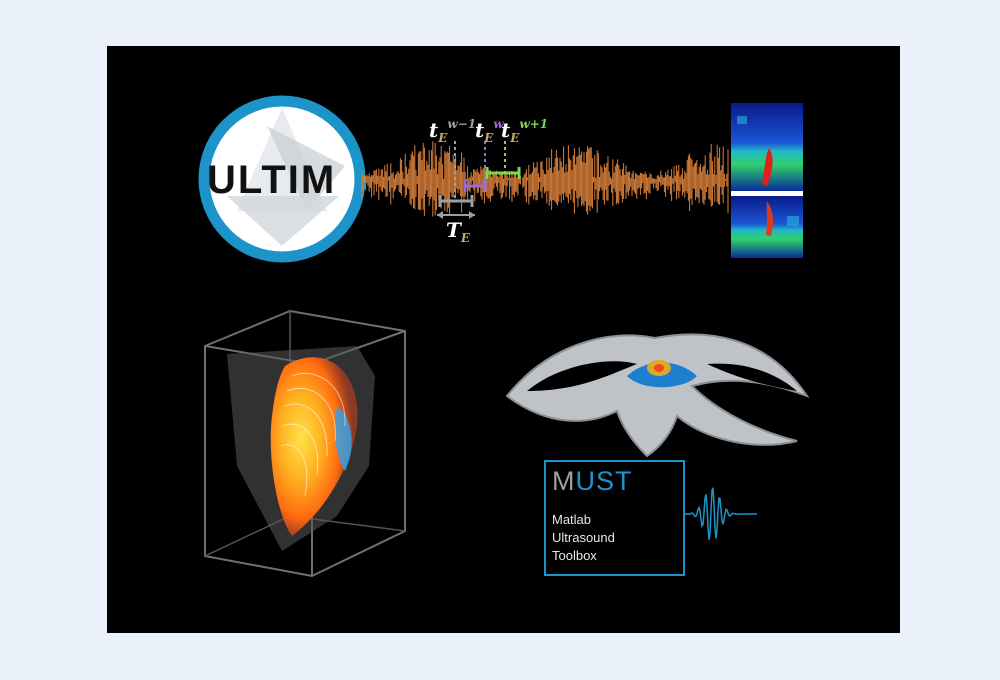 This screenshot has width=1000, height=680. What do you see at coordinates (657, 395) in the screenshot?
I see `vessel-bifurcation-render-icon` at bounding box center [657, 395].